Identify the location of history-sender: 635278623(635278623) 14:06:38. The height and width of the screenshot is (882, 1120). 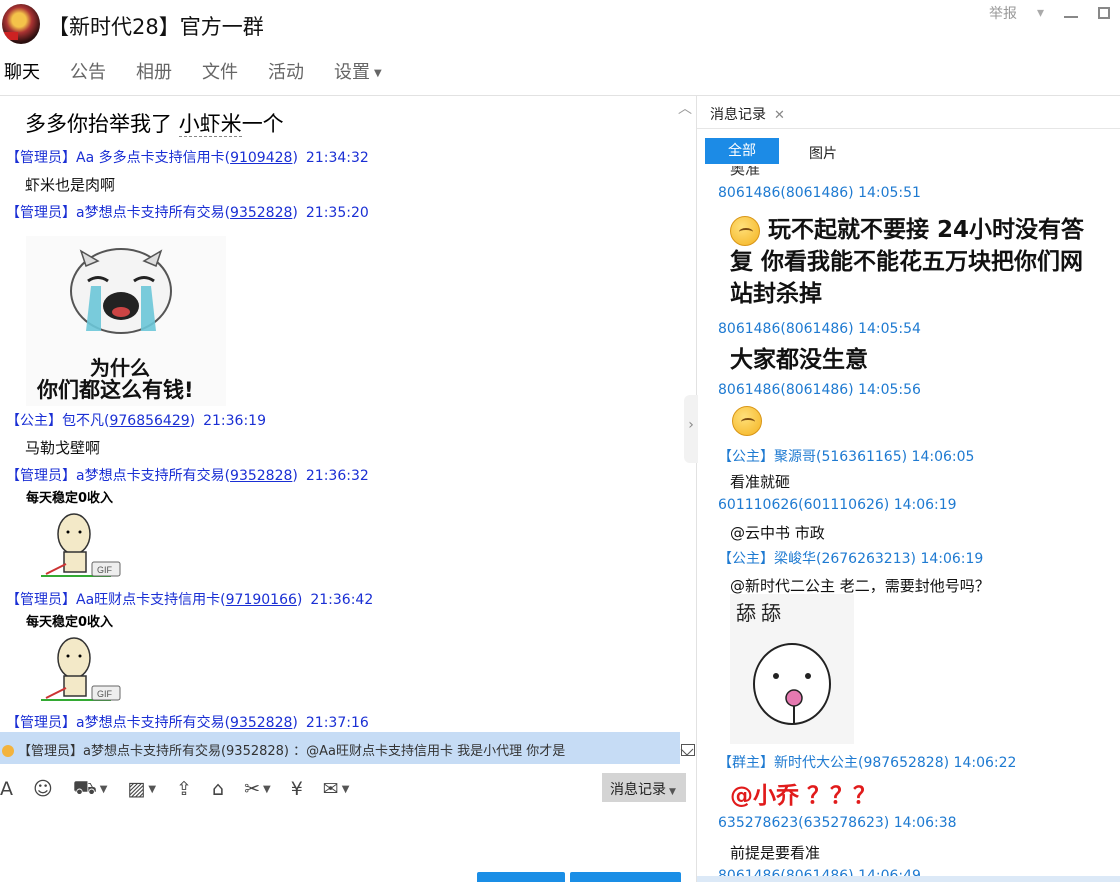
(837, 823).